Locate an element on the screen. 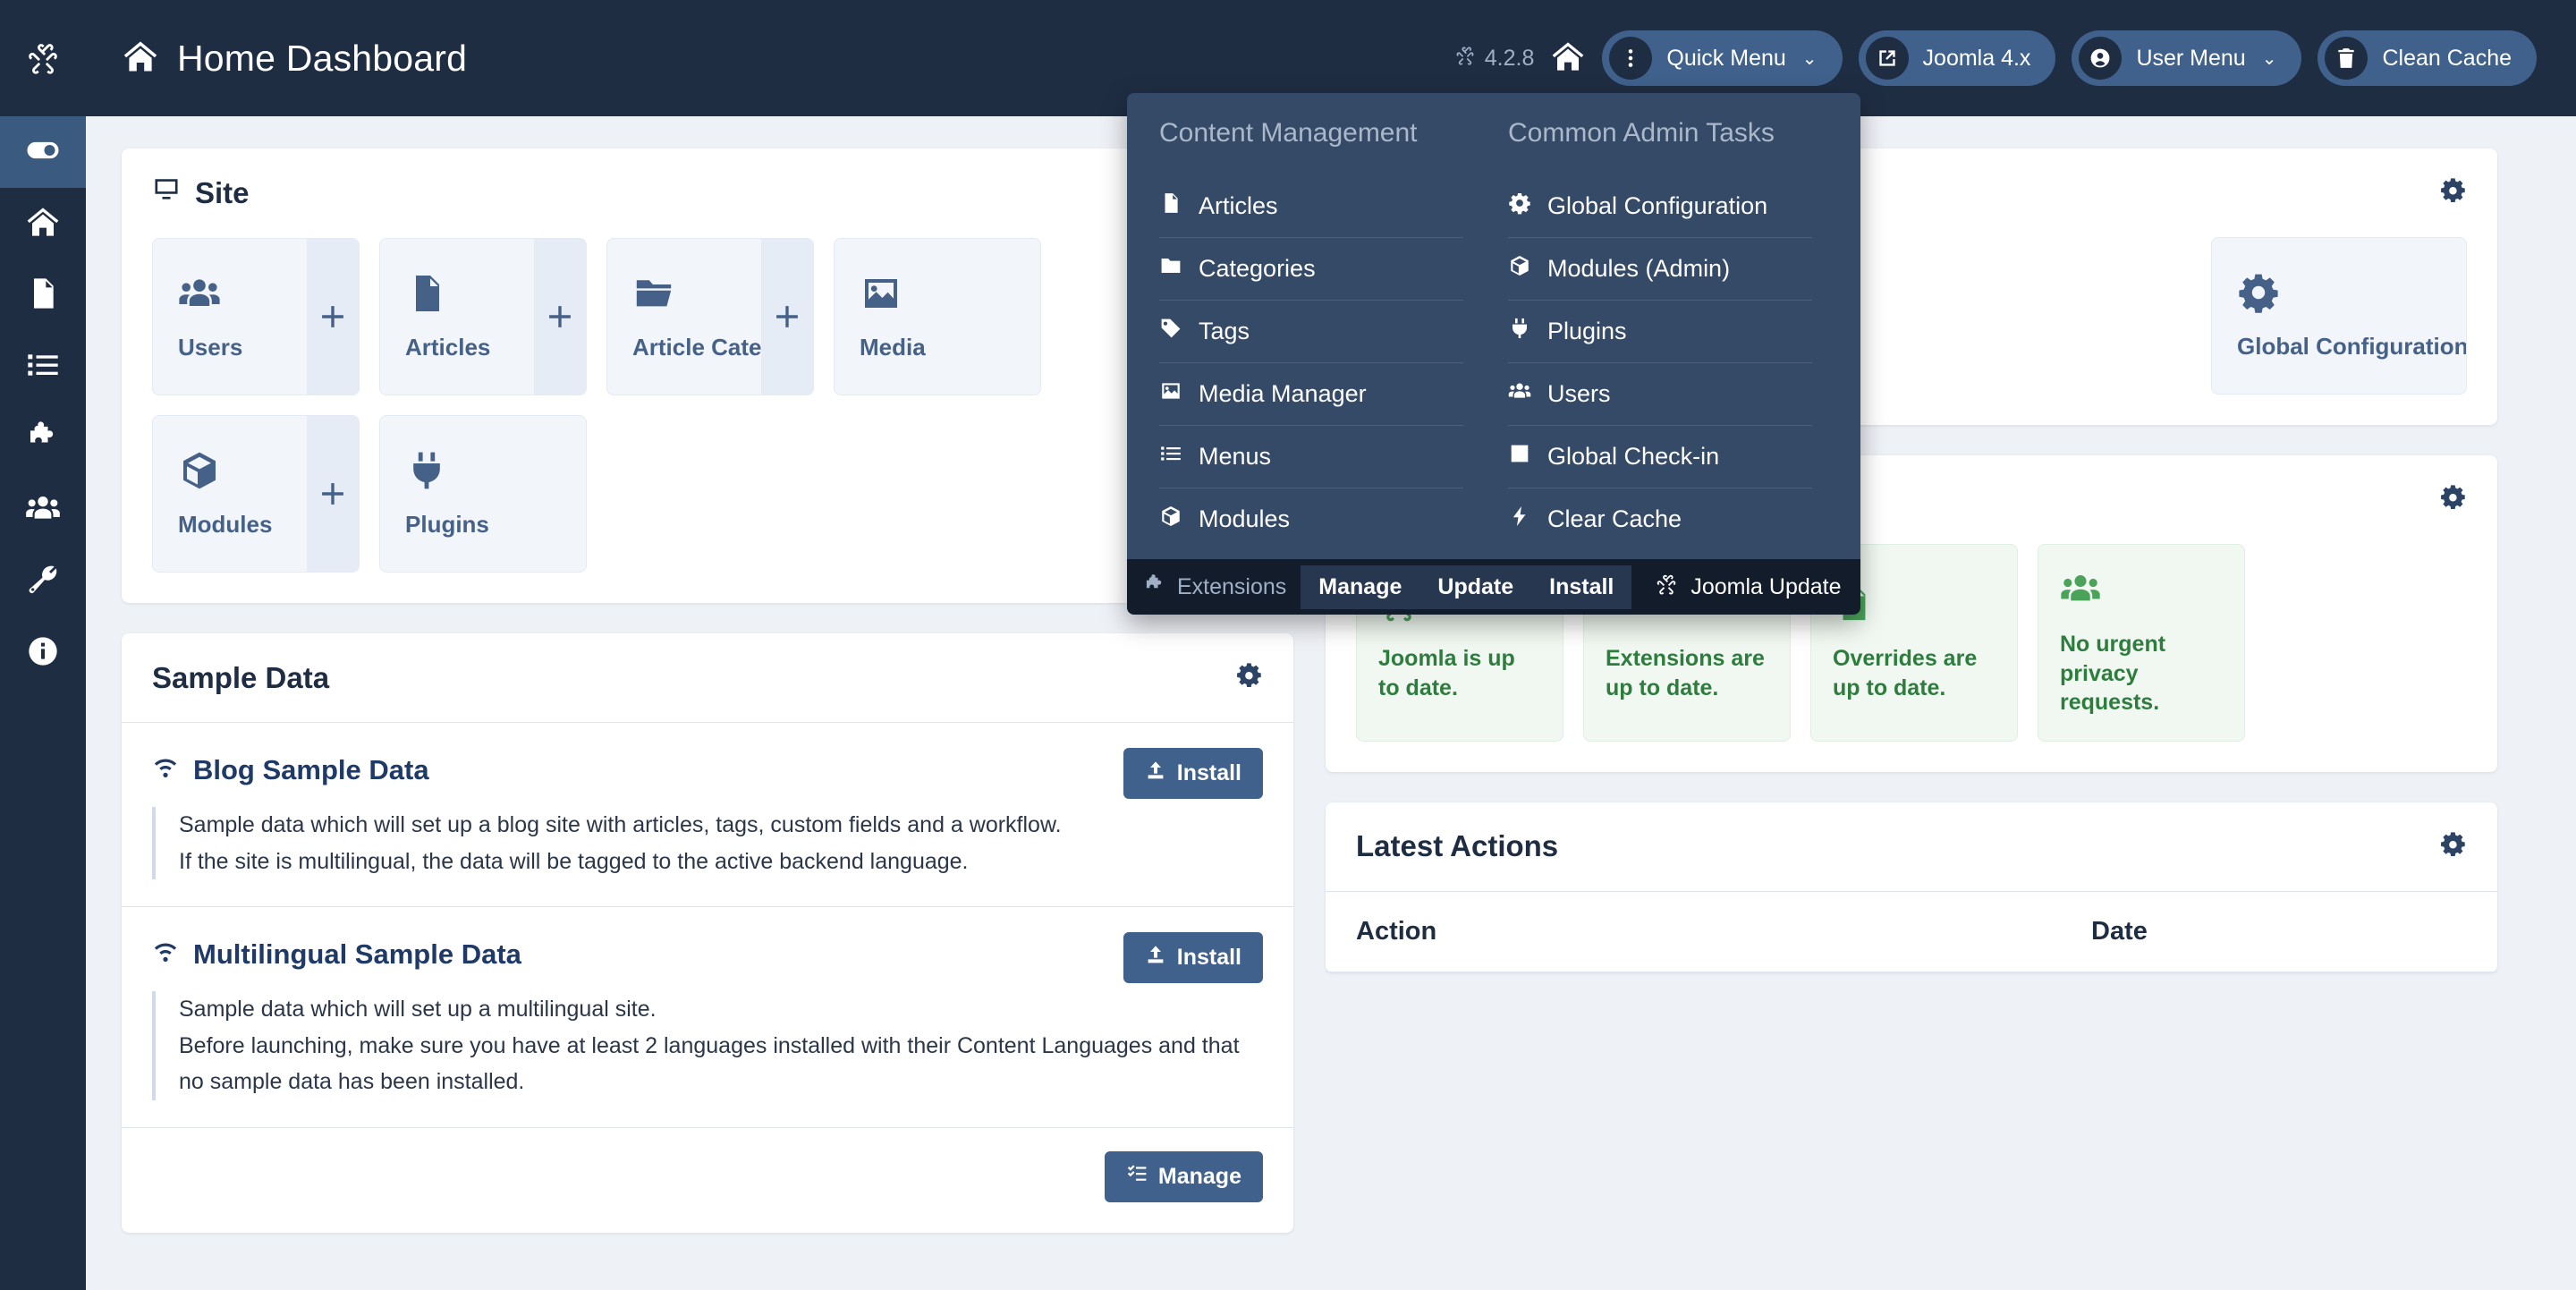  quick-menu-item-clear-cache: Clear Cache is located at coordinates (1660, 519).